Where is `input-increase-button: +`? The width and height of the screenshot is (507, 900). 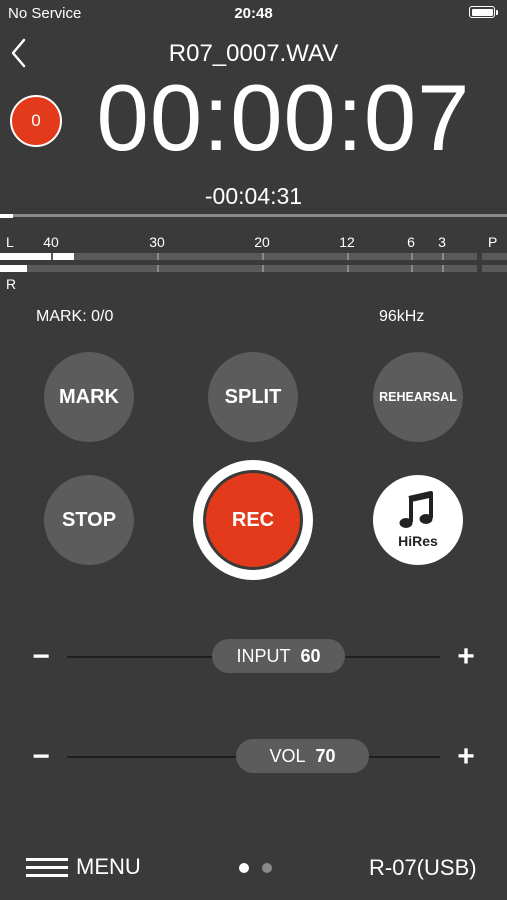
input-increase-button: + is located at coordinates (466, 657).